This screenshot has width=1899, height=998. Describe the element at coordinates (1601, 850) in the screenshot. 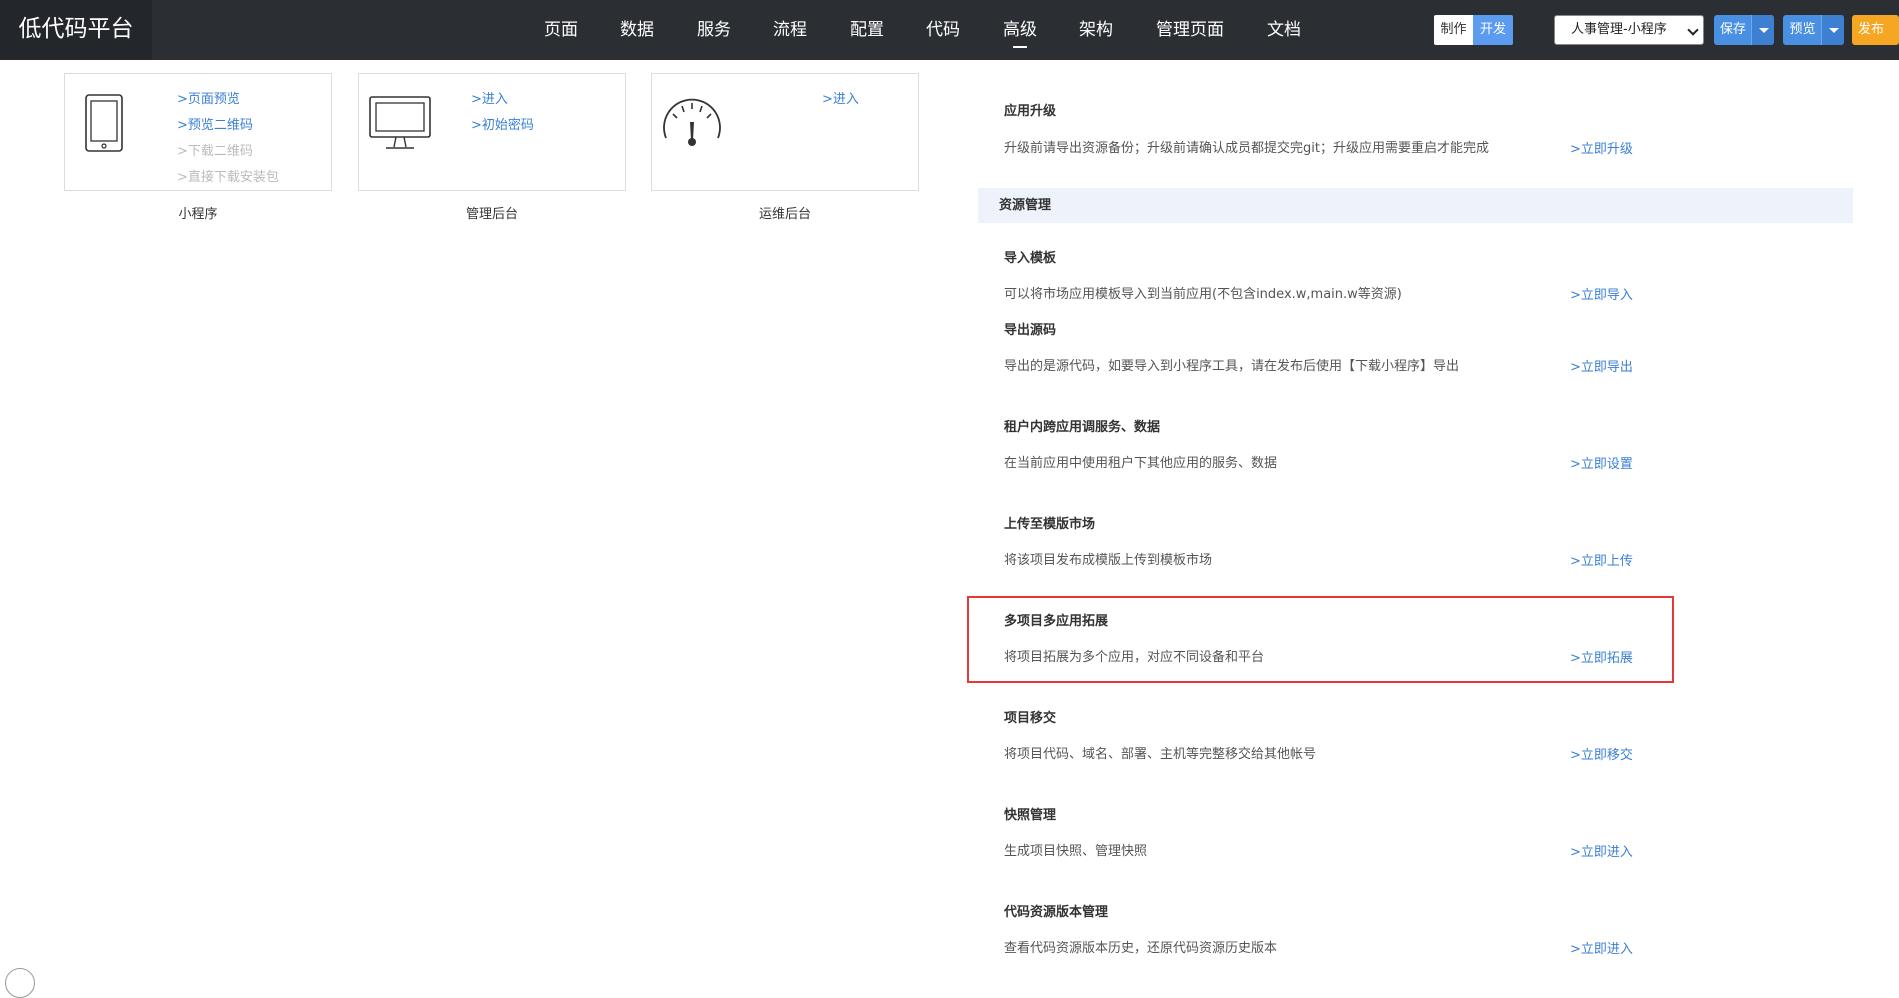

I see `snapshot-action-link: >立即进入` at that location.